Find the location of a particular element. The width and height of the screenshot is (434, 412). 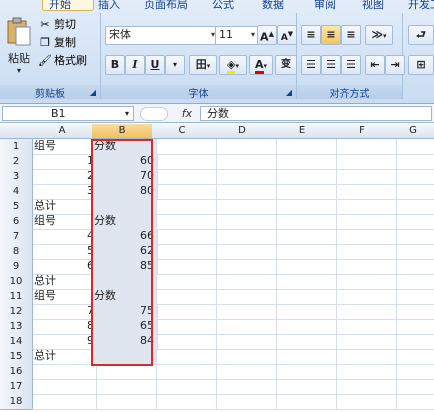

align-center-button: ☰ is located at coordinates (331, 65).